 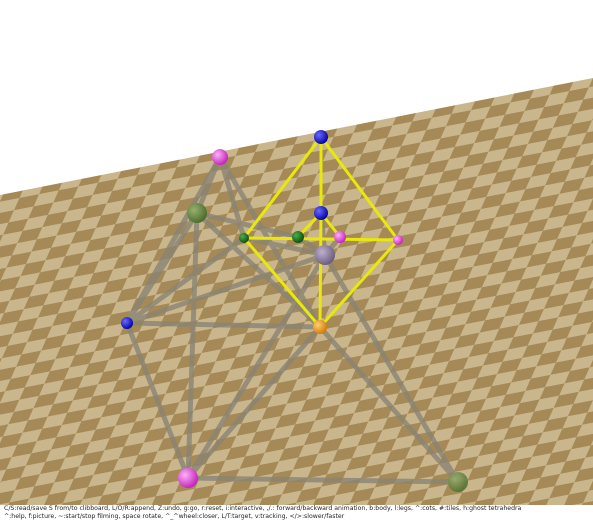 What do you see at coordinates (320, 270) in the screenshot?
I see `yellow-strut` at bounding box center [320, 270].